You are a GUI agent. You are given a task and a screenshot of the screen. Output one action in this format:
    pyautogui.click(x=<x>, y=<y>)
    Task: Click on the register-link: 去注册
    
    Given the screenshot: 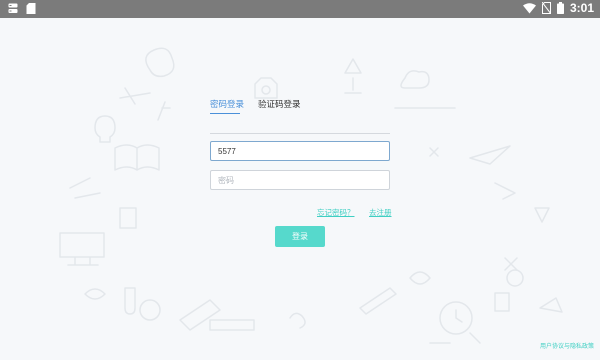 What is the action you would take?
    pyautogui.click(x=380, y=212)
    